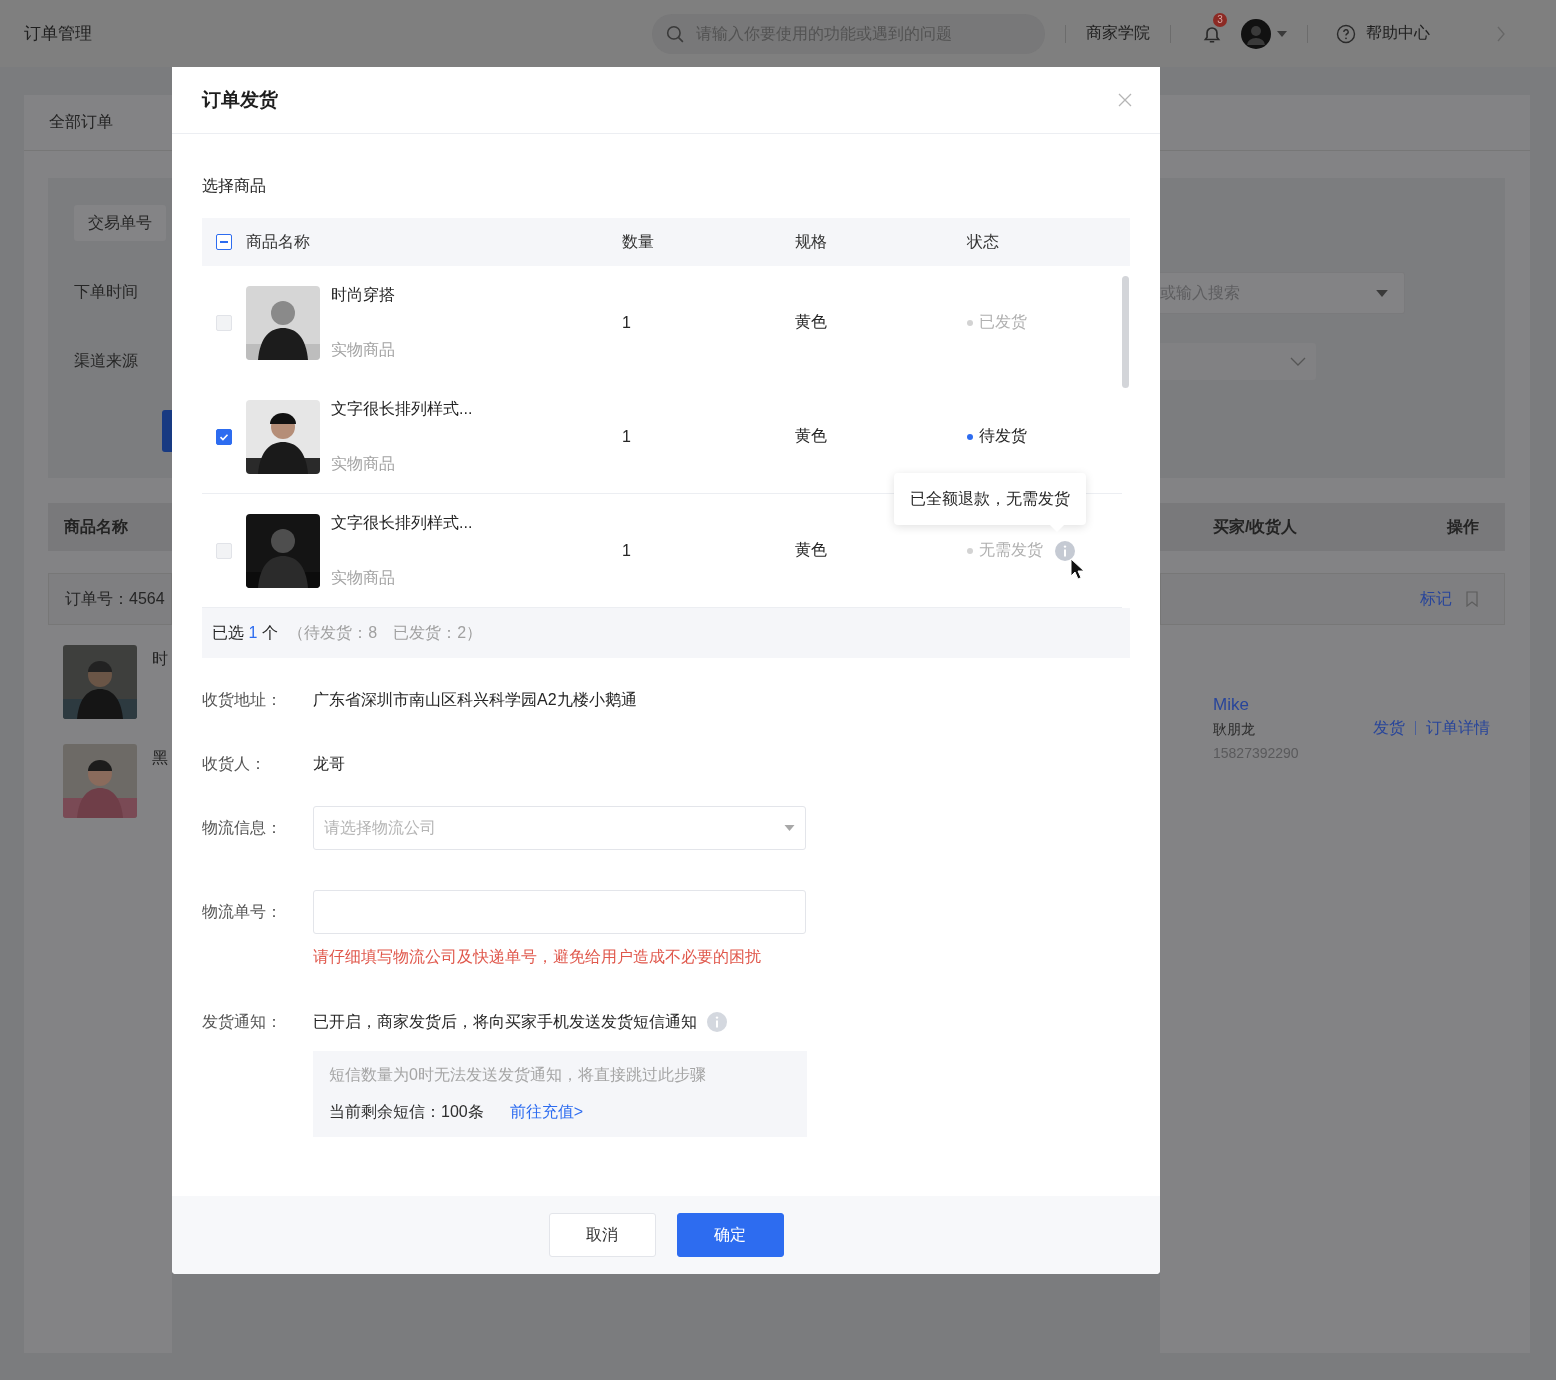 The width and height of the screenshot is (1556, 1380). Describe the element at coordinates (380, 827) in the screenshot. I see `select-placeholder: 请选择物流公司` at that location.